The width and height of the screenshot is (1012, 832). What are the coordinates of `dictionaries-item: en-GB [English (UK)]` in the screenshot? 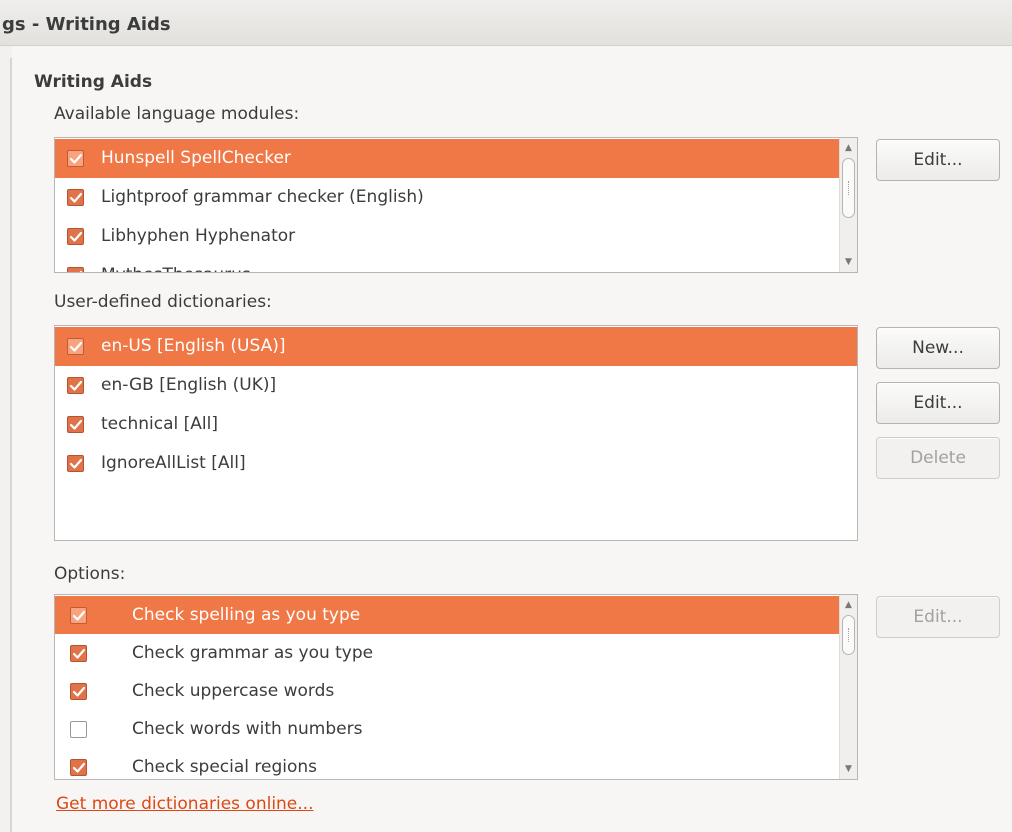 It's located at (456, 385).